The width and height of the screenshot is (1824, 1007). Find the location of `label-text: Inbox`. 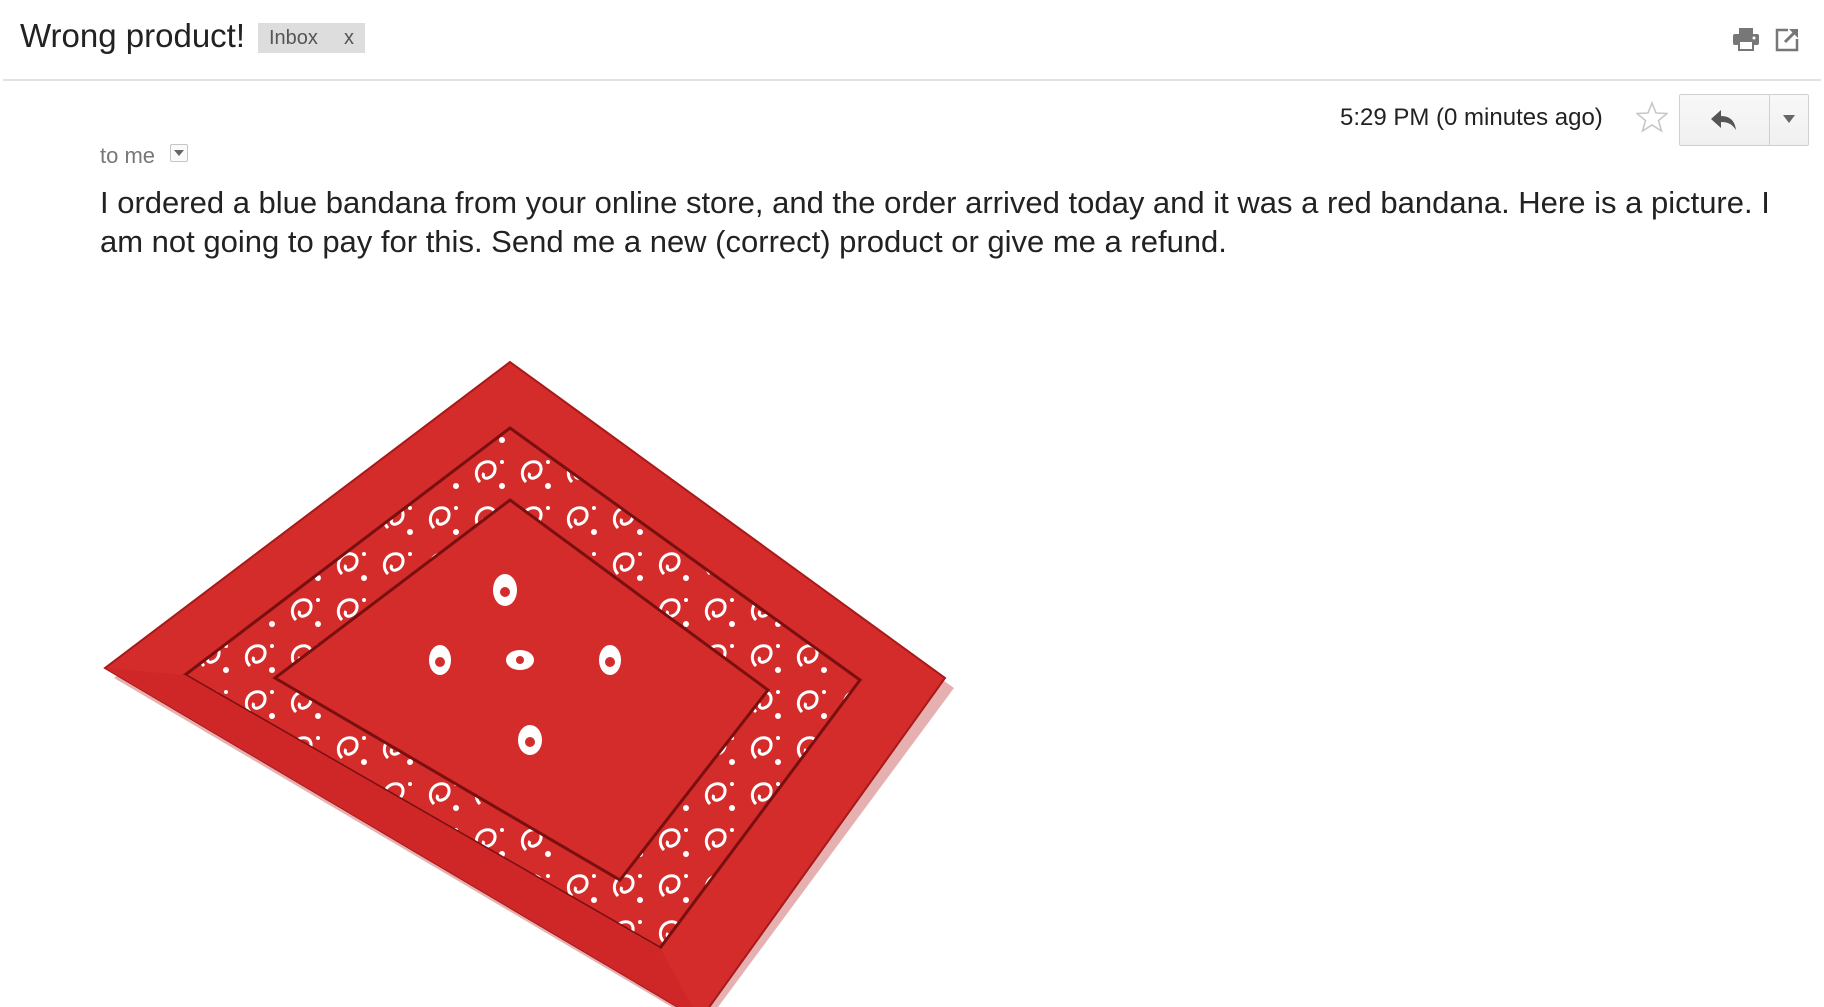

label-text: Inbox is located at coordinates (293, 38).